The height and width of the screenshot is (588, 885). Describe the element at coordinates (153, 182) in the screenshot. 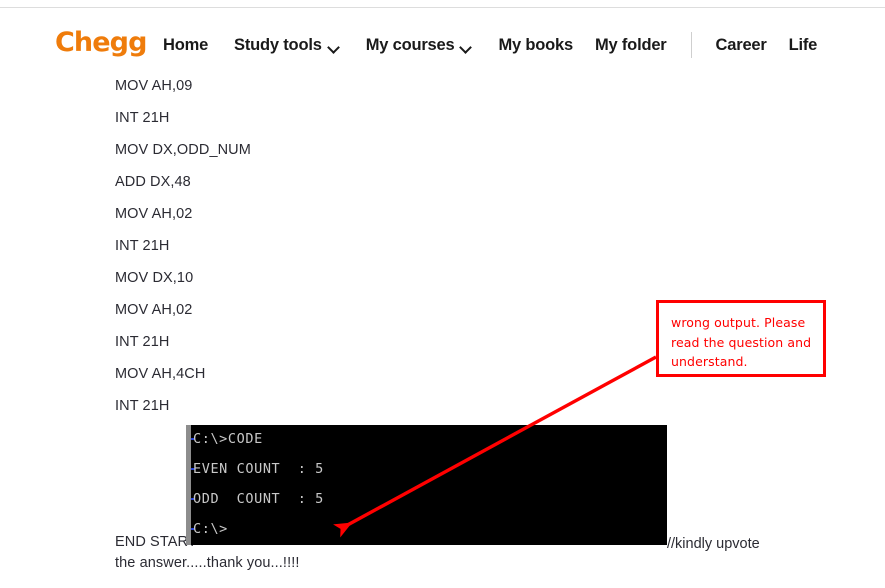

I see `code-line: ADD DX,48` at that location.